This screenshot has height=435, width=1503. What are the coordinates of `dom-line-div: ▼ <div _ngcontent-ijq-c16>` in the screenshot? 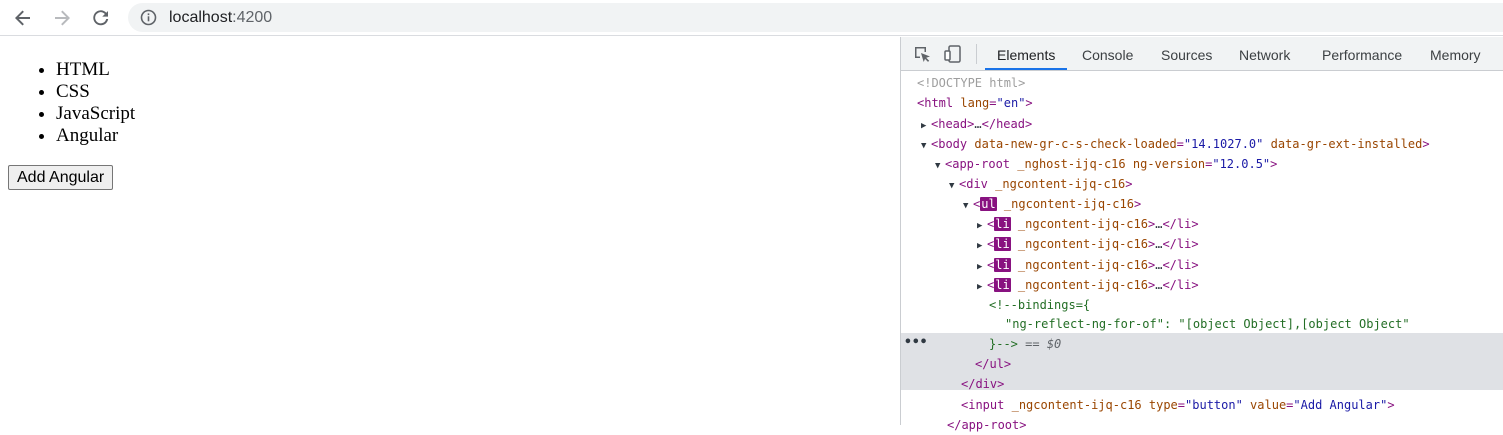 It's located at (1202, 184).